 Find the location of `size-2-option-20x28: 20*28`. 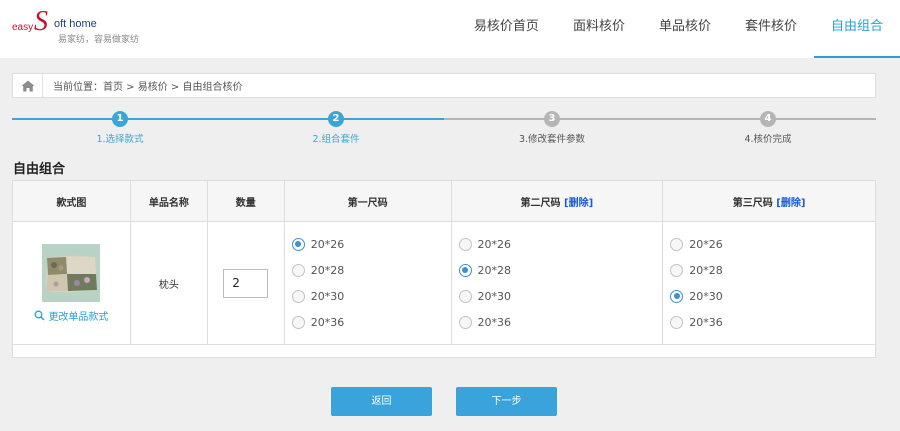

size-2-option-20x28: 20*28 is located at coordinates (557, 270).